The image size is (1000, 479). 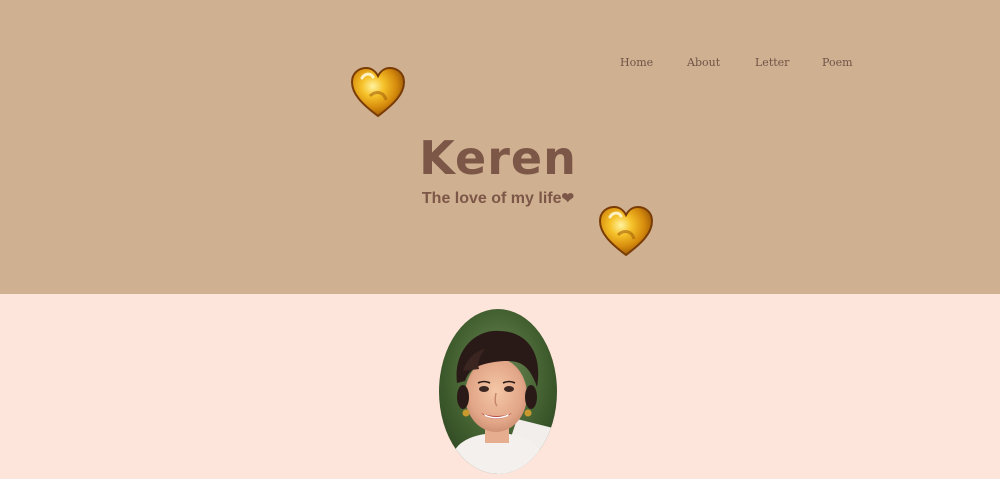 I want to click on page-title: Keren, so click(x=498, y=158).